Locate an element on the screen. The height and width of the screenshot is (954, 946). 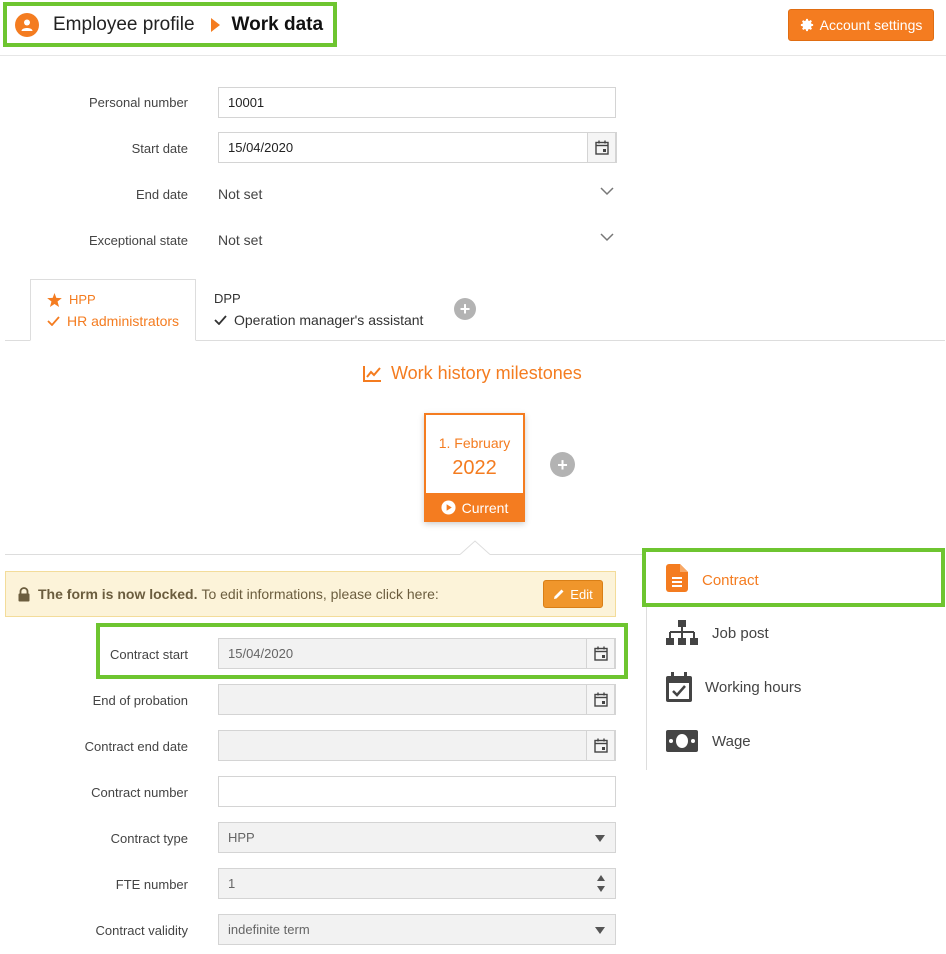
exceptional-state-label: Exceptional state is located at coordinates (138, 240).